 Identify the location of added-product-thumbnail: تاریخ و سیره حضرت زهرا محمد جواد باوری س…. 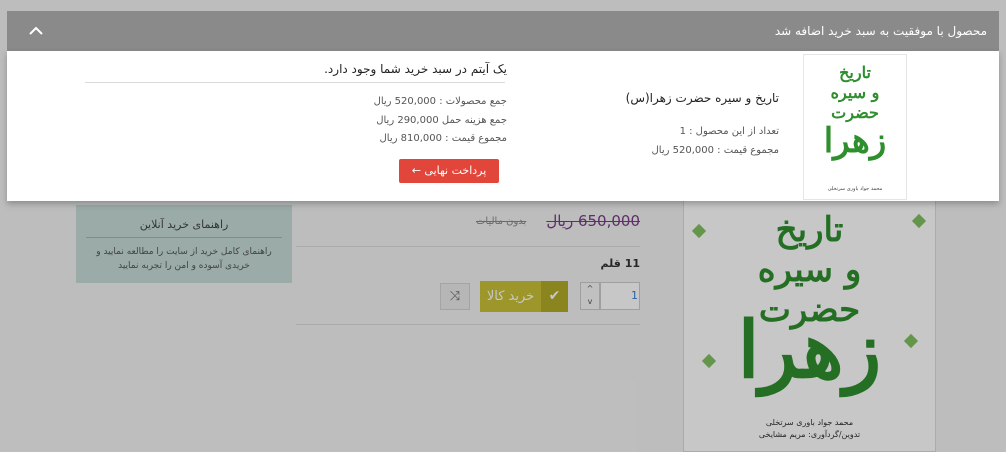
(855, 127).